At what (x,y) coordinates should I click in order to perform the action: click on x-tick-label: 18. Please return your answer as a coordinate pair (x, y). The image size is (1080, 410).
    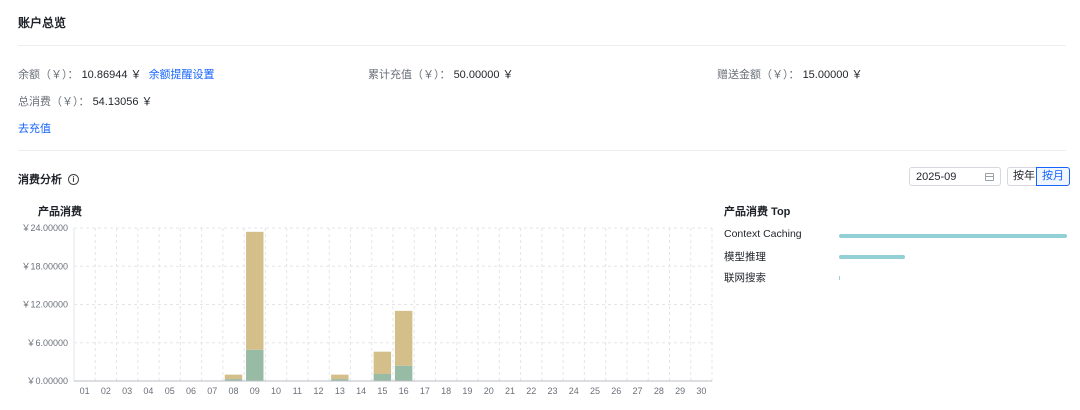
    Looking at the image, I should click on (446, 391).